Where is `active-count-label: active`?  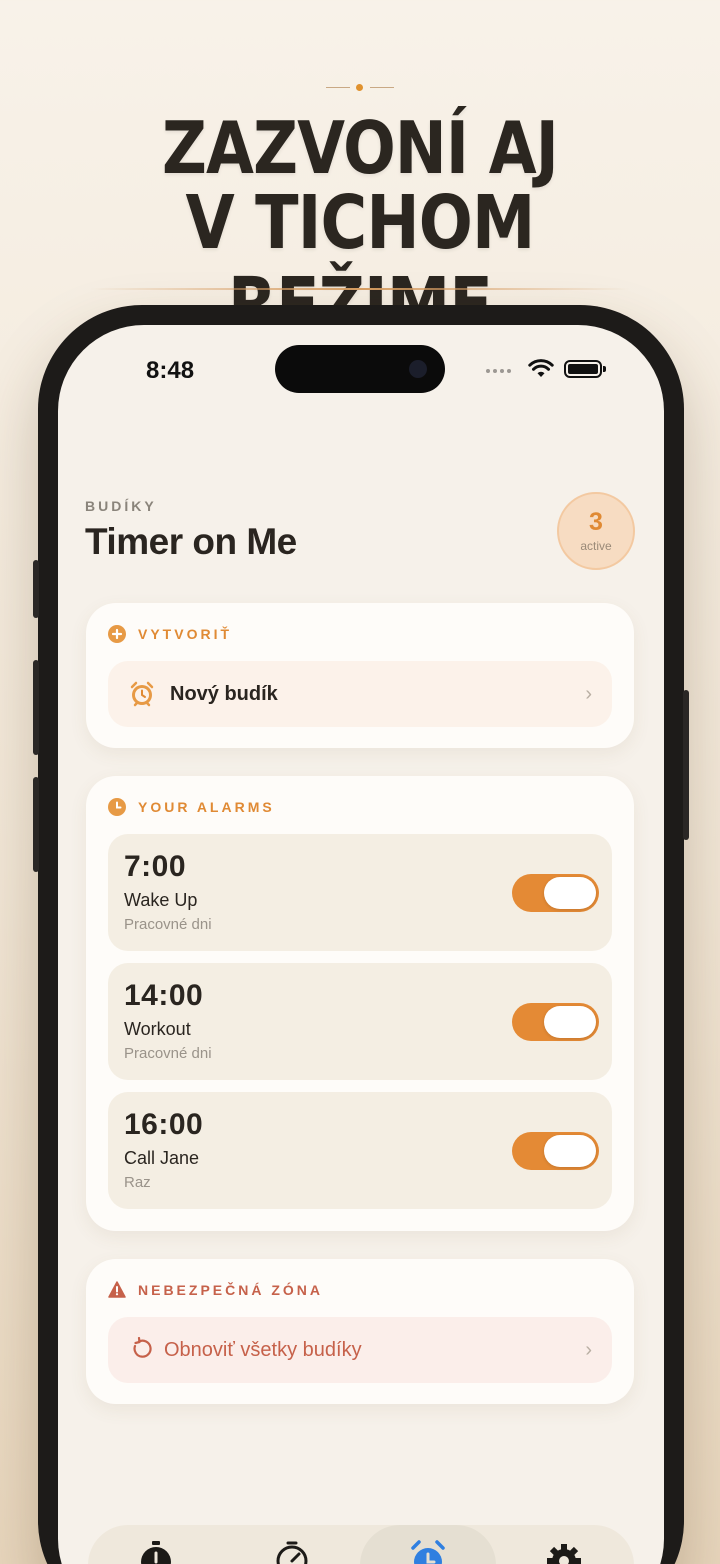 active-count-label: active is located at coordinates (596, 546).